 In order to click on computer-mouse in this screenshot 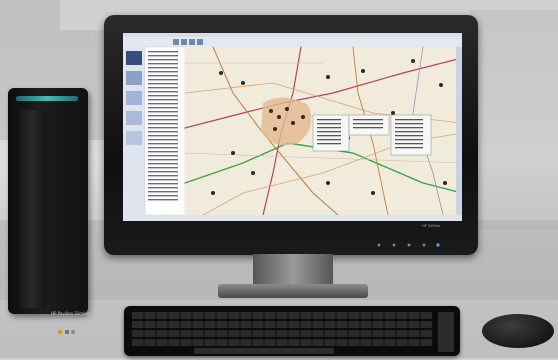, I will do `click(518, 331)`.